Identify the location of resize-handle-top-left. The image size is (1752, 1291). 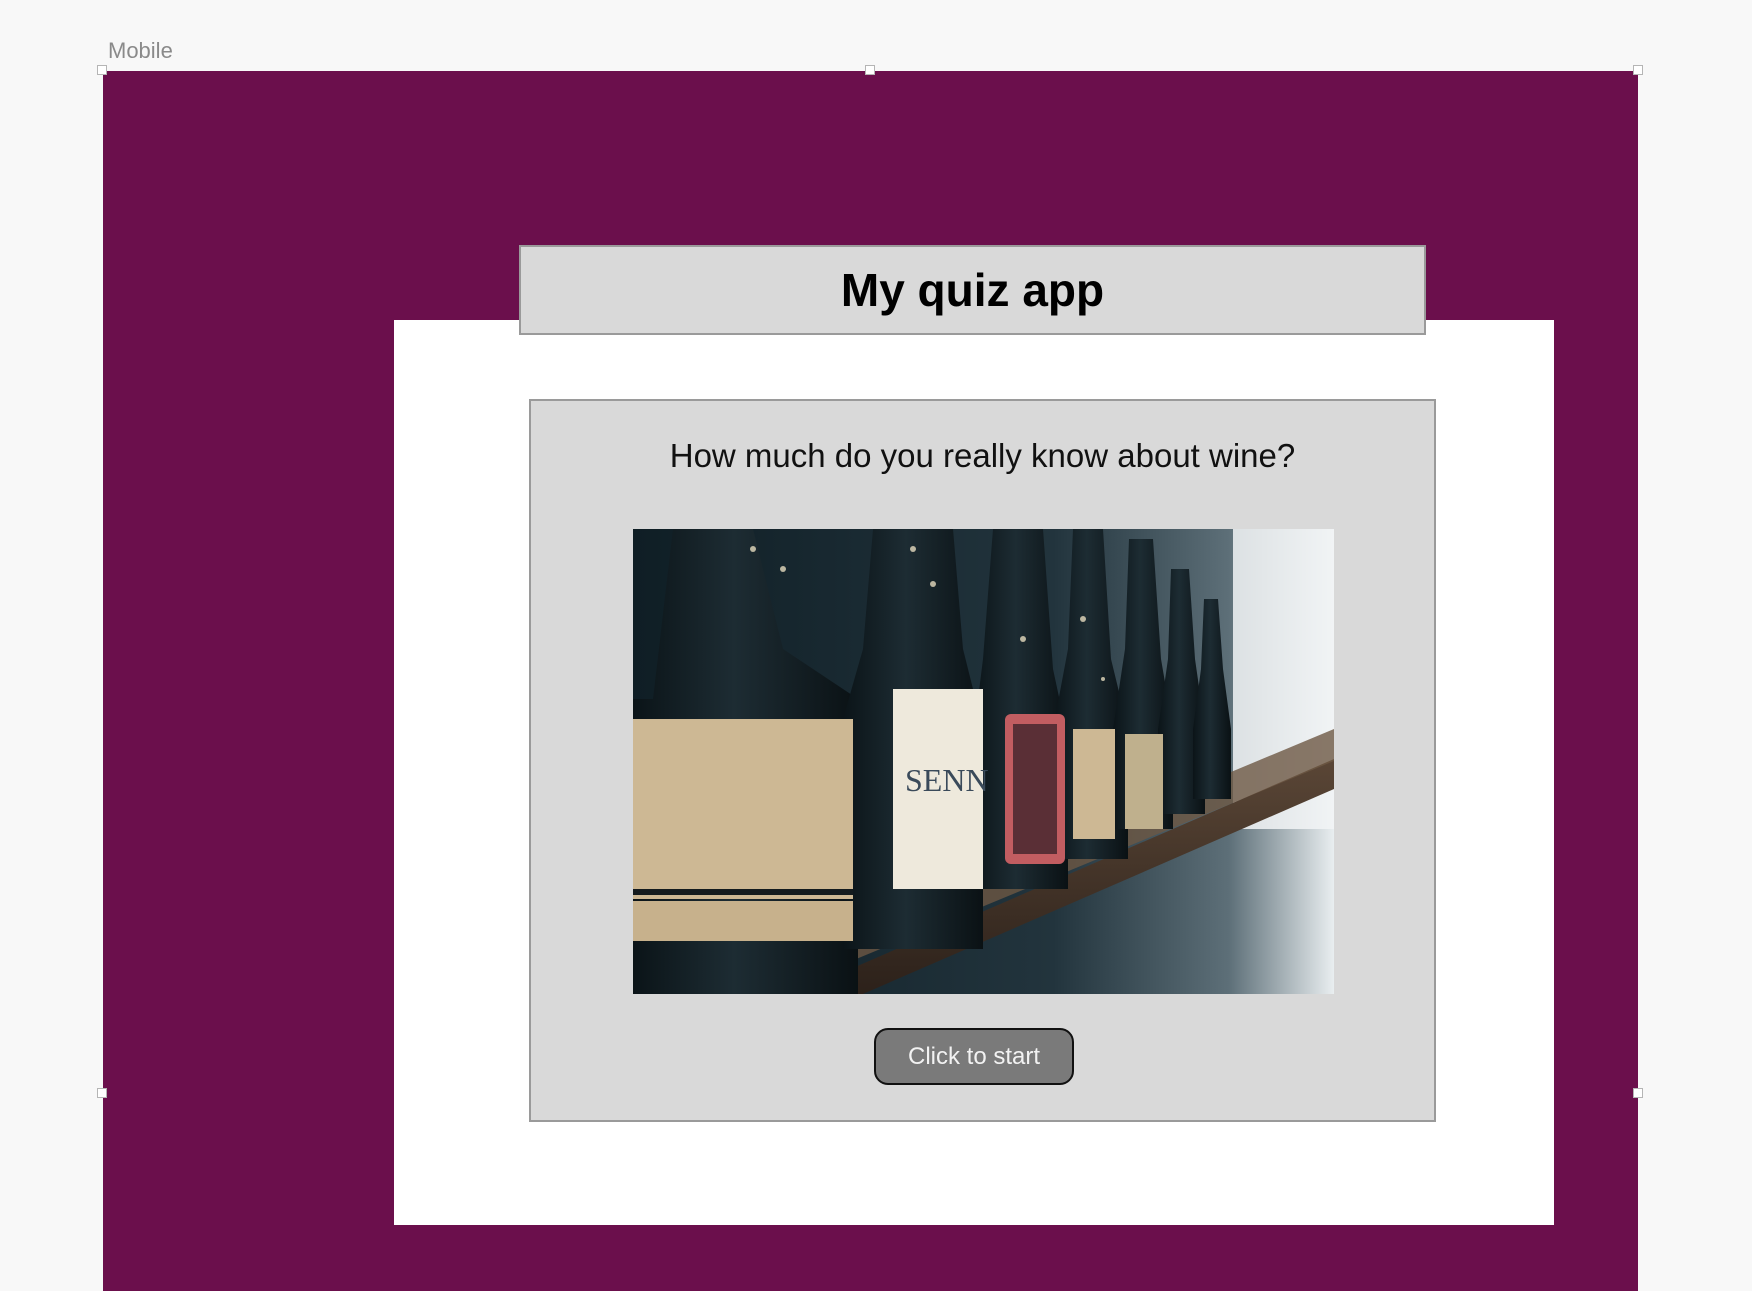
(102, 70).